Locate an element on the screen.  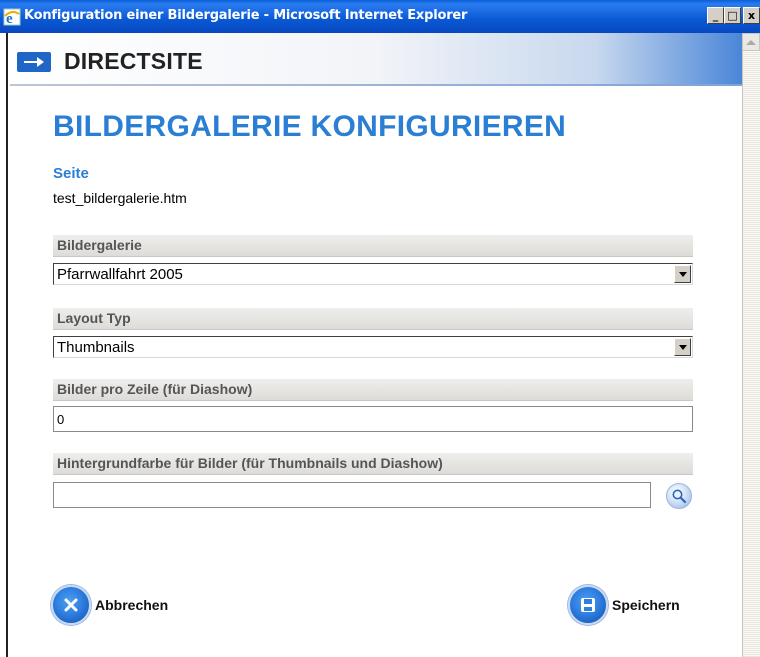
layout-type-field-label: Layout Typ is located at coordinates (373, 319).